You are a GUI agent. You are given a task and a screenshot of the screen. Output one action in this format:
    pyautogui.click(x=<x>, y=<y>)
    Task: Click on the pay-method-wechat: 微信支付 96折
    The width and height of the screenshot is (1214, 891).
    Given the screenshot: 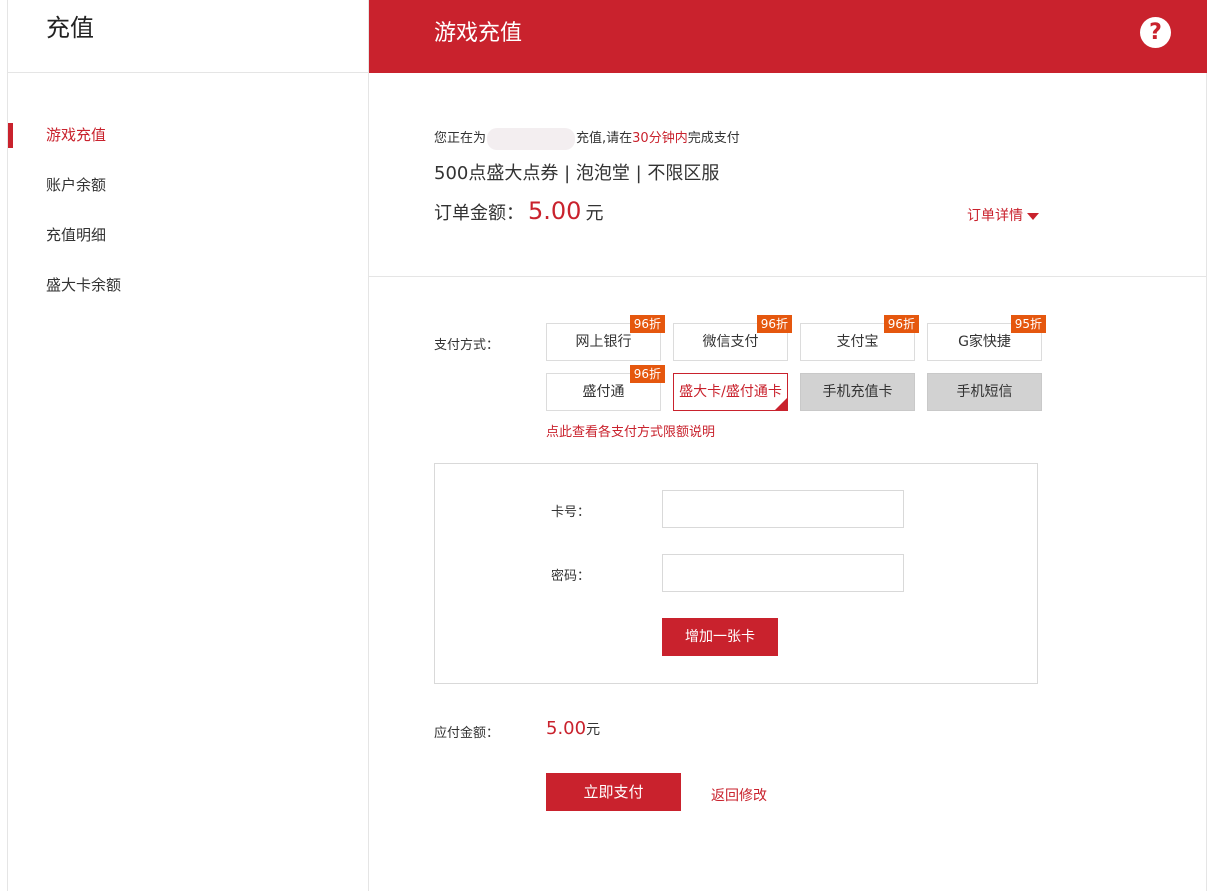 What is the action you would take?
    pyautogui.click(x=732, y=338)
    